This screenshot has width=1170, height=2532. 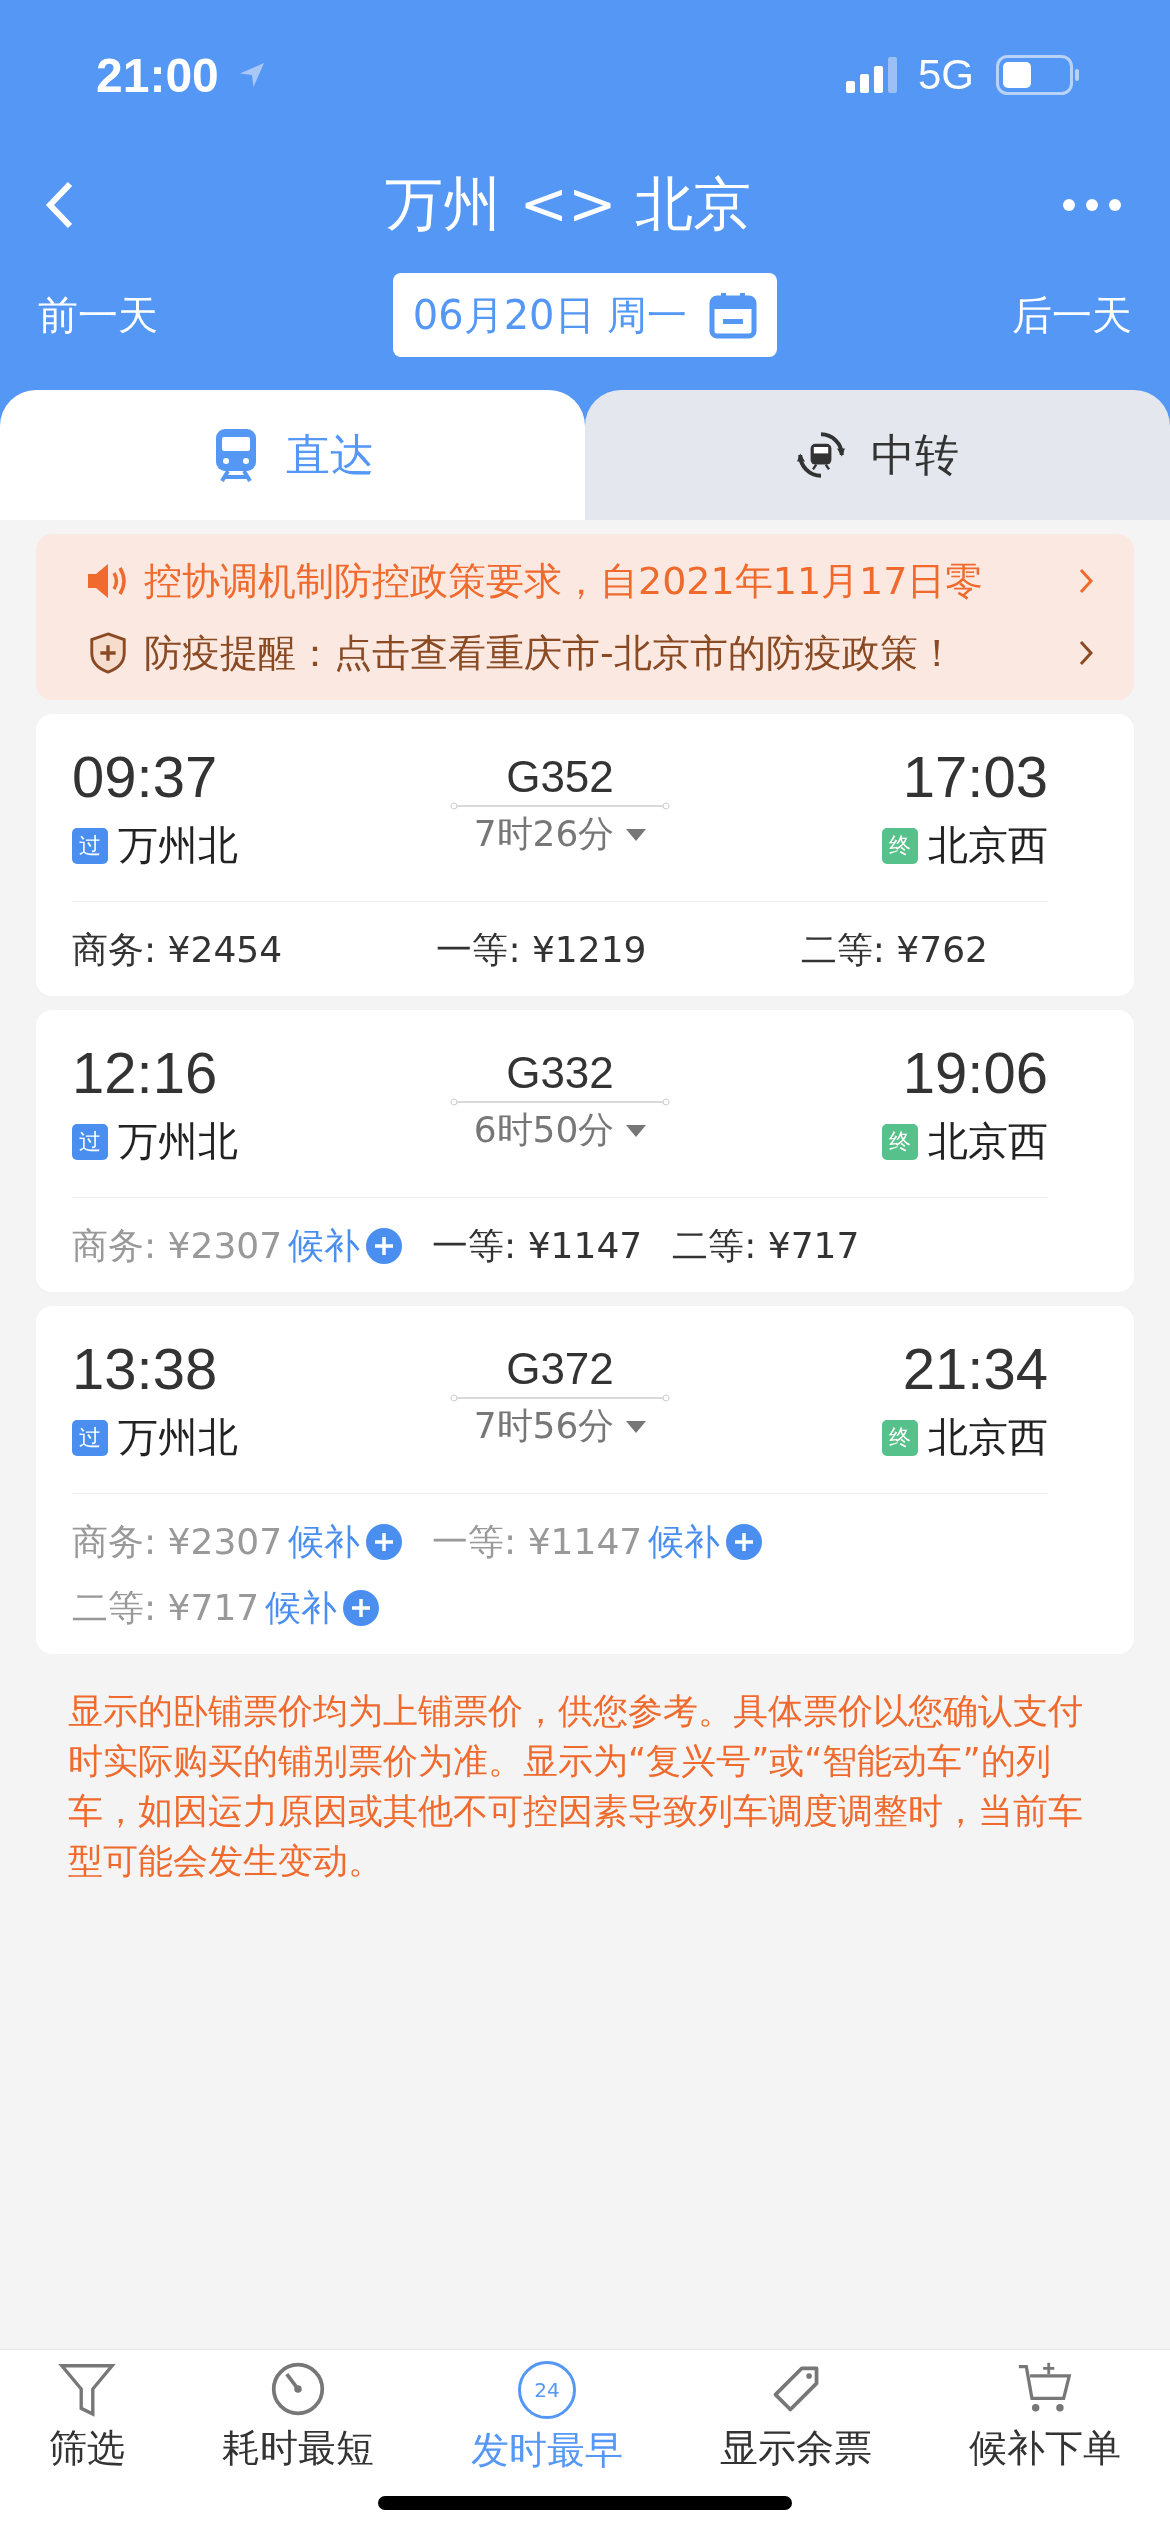 What do you see at coordinates (145, 777) in the screenshot?
I see `departure-time: 09:37` at bounding box center [145, 777].